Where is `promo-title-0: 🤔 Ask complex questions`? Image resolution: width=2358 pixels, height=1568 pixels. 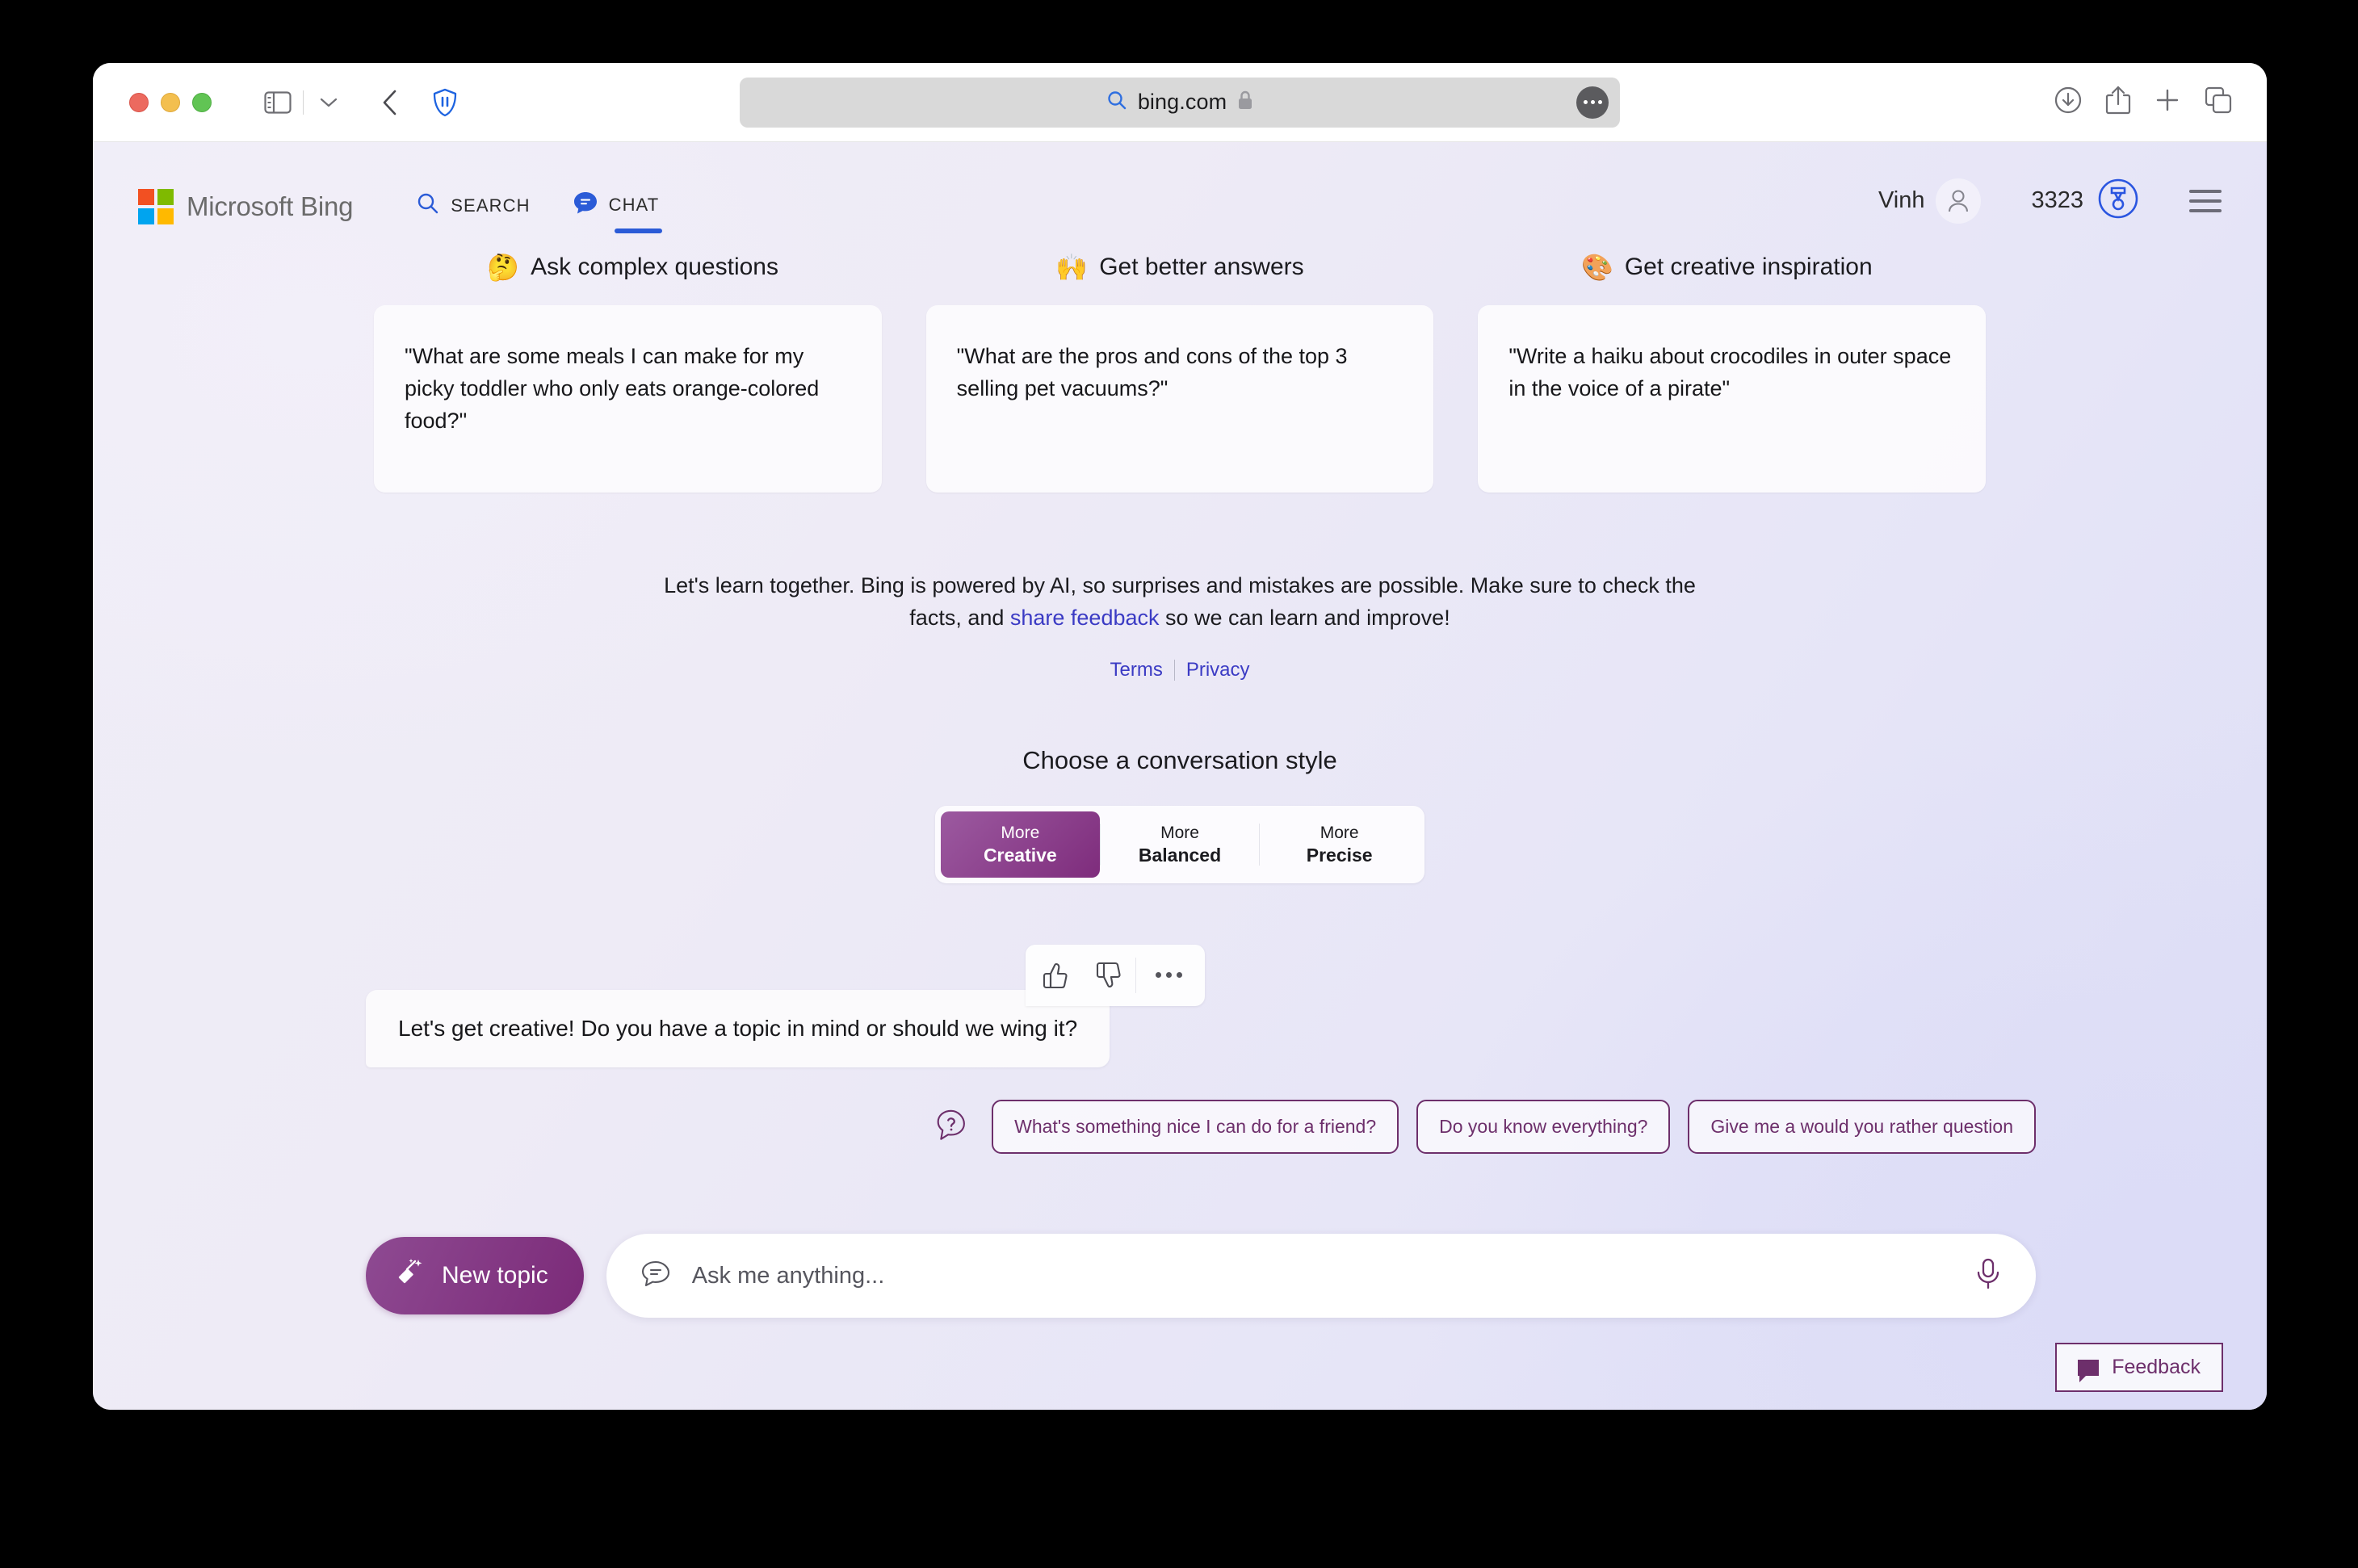 promo-title-0: 🤔 Ask complex questions is located at coordinates (632, 267).